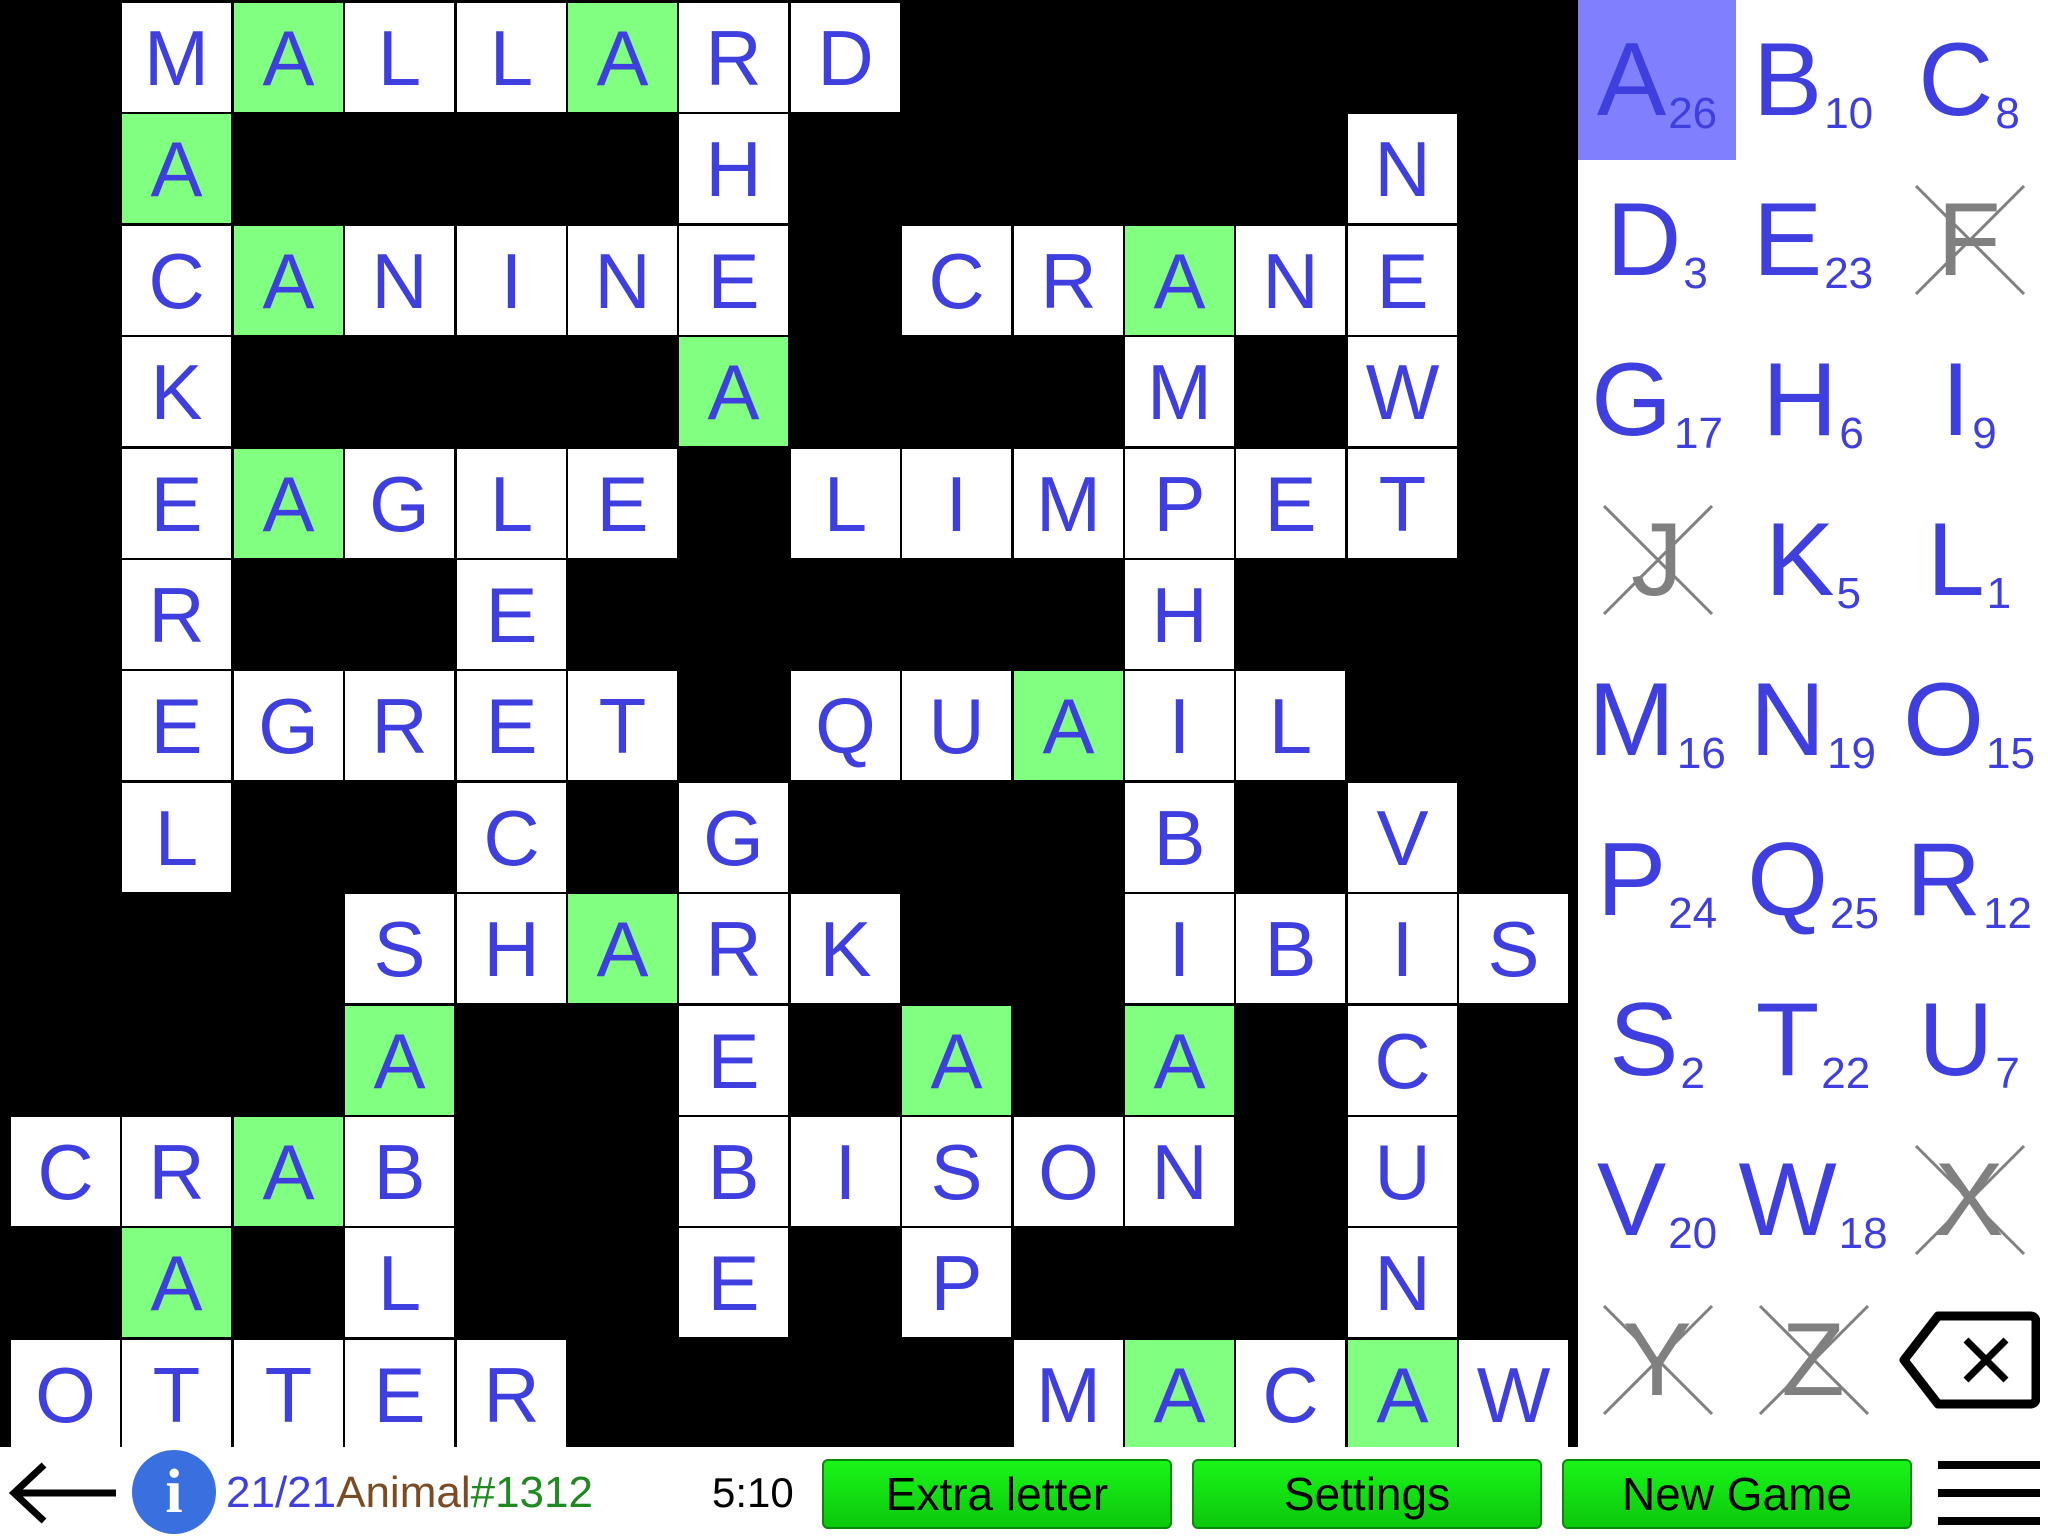 The image size is (2048, 1536). I want to click on key-w: W 18, so click(1813, 1200).